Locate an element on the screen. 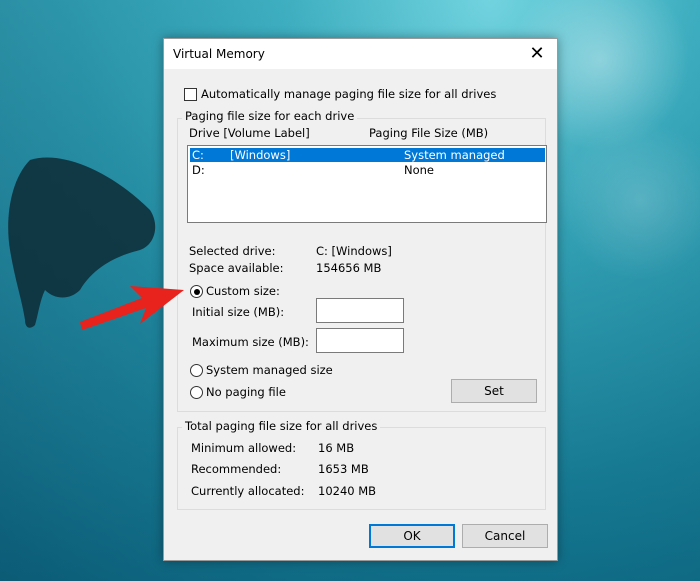  allocated-label: Currently allocated: is located at coordinates (248, 491).